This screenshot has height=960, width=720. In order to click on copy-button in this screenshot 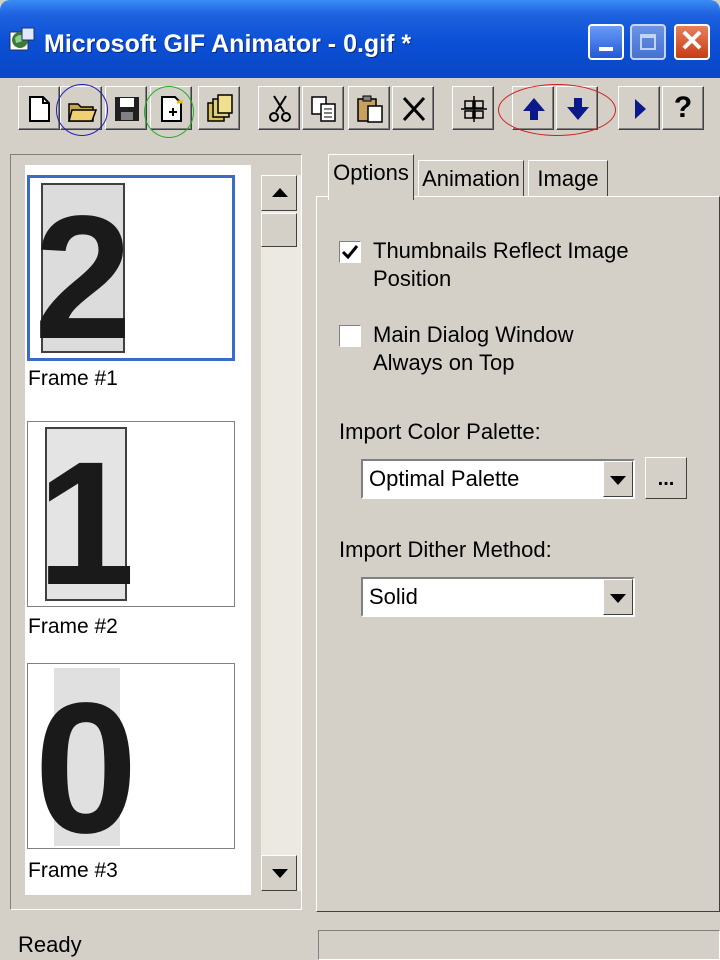, I will do `click(323, 108)`.